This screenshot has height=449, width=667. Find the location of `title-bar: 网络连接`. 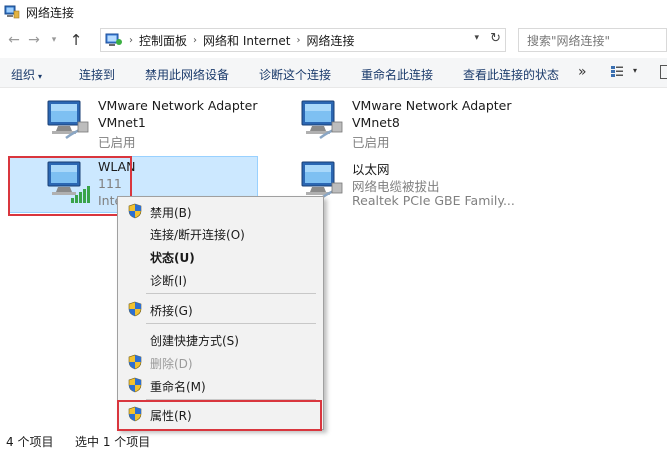

title-bar: 网络连接 is located at coordinates (333, 12).